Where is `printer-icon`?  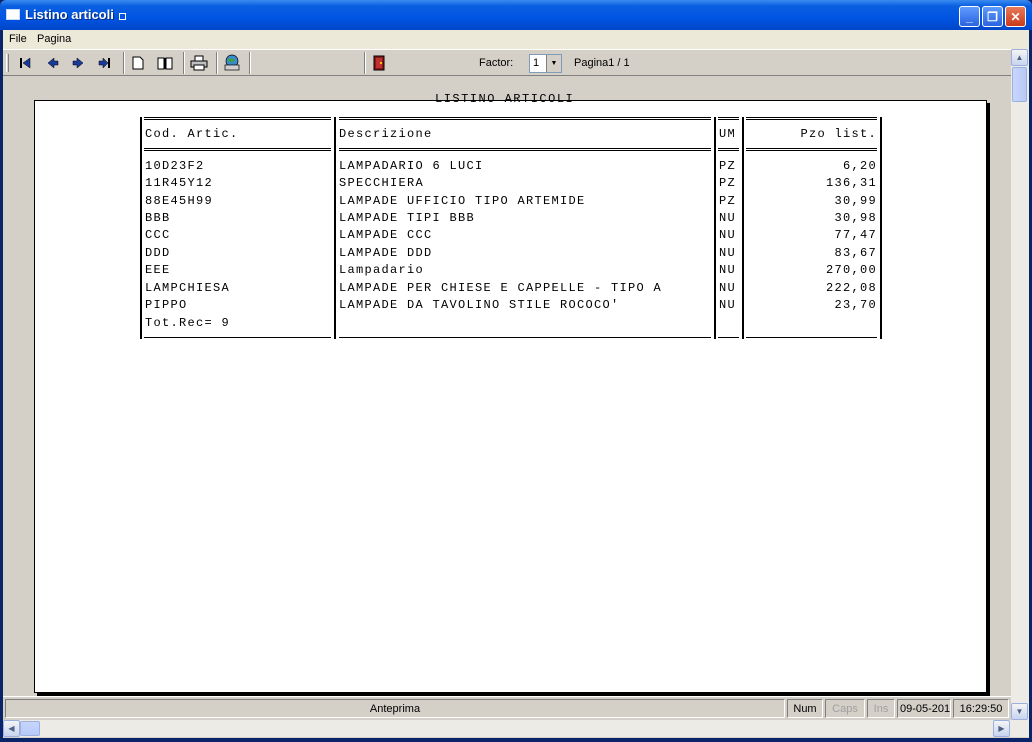
printer-icon is located at coordinates (199, 63).